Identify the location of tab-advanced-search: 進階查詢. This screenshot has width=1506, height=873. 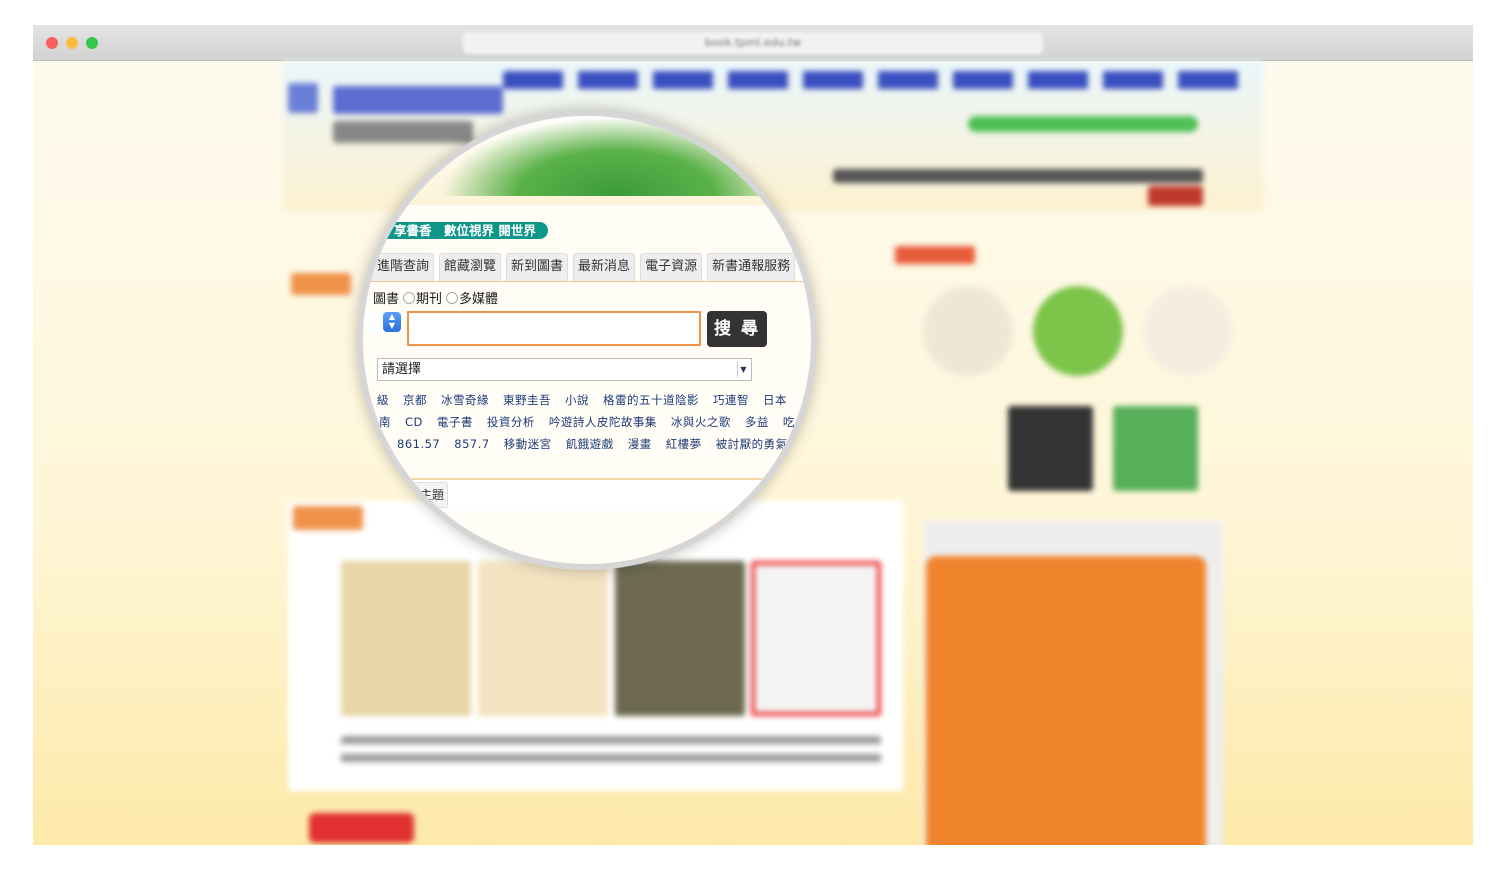
(403, 267).